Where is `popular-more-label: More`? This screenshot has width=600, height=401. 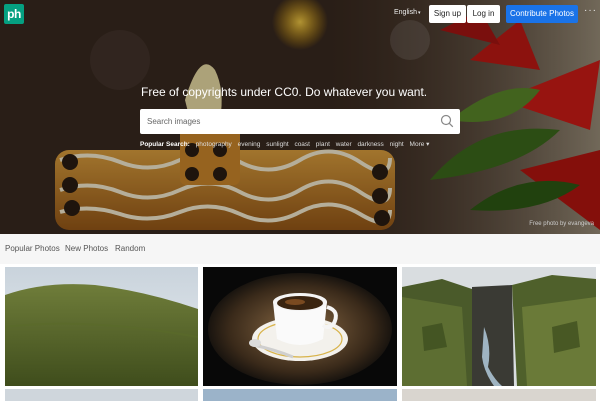 popular-more-label: More is located at coordinates (417, 144).